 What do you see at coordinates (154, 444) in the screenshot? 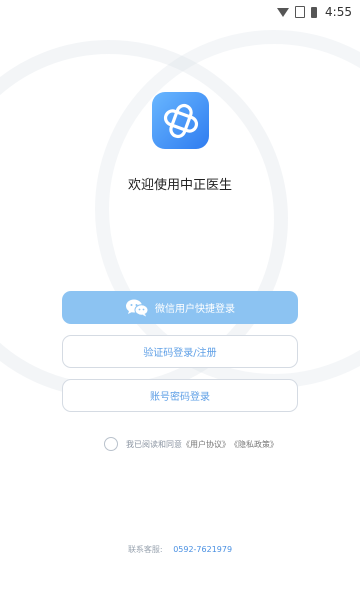
I see `agreement-prefix: 我已阅读和同意` at bounding box center [154, 444].